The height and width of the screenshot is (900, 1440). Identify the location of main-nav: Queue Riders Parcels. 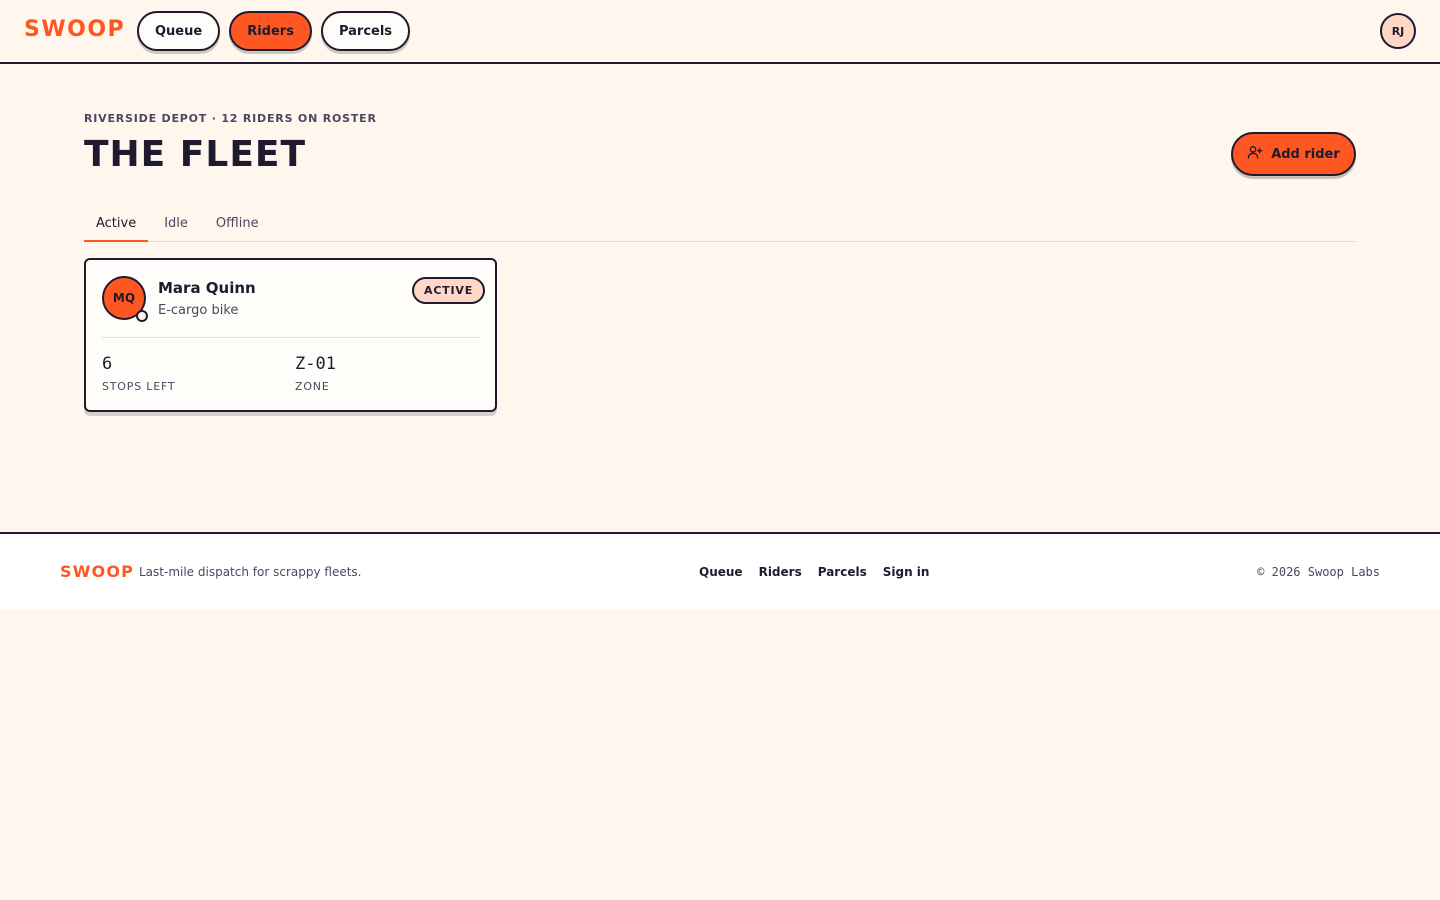
(274, 31).